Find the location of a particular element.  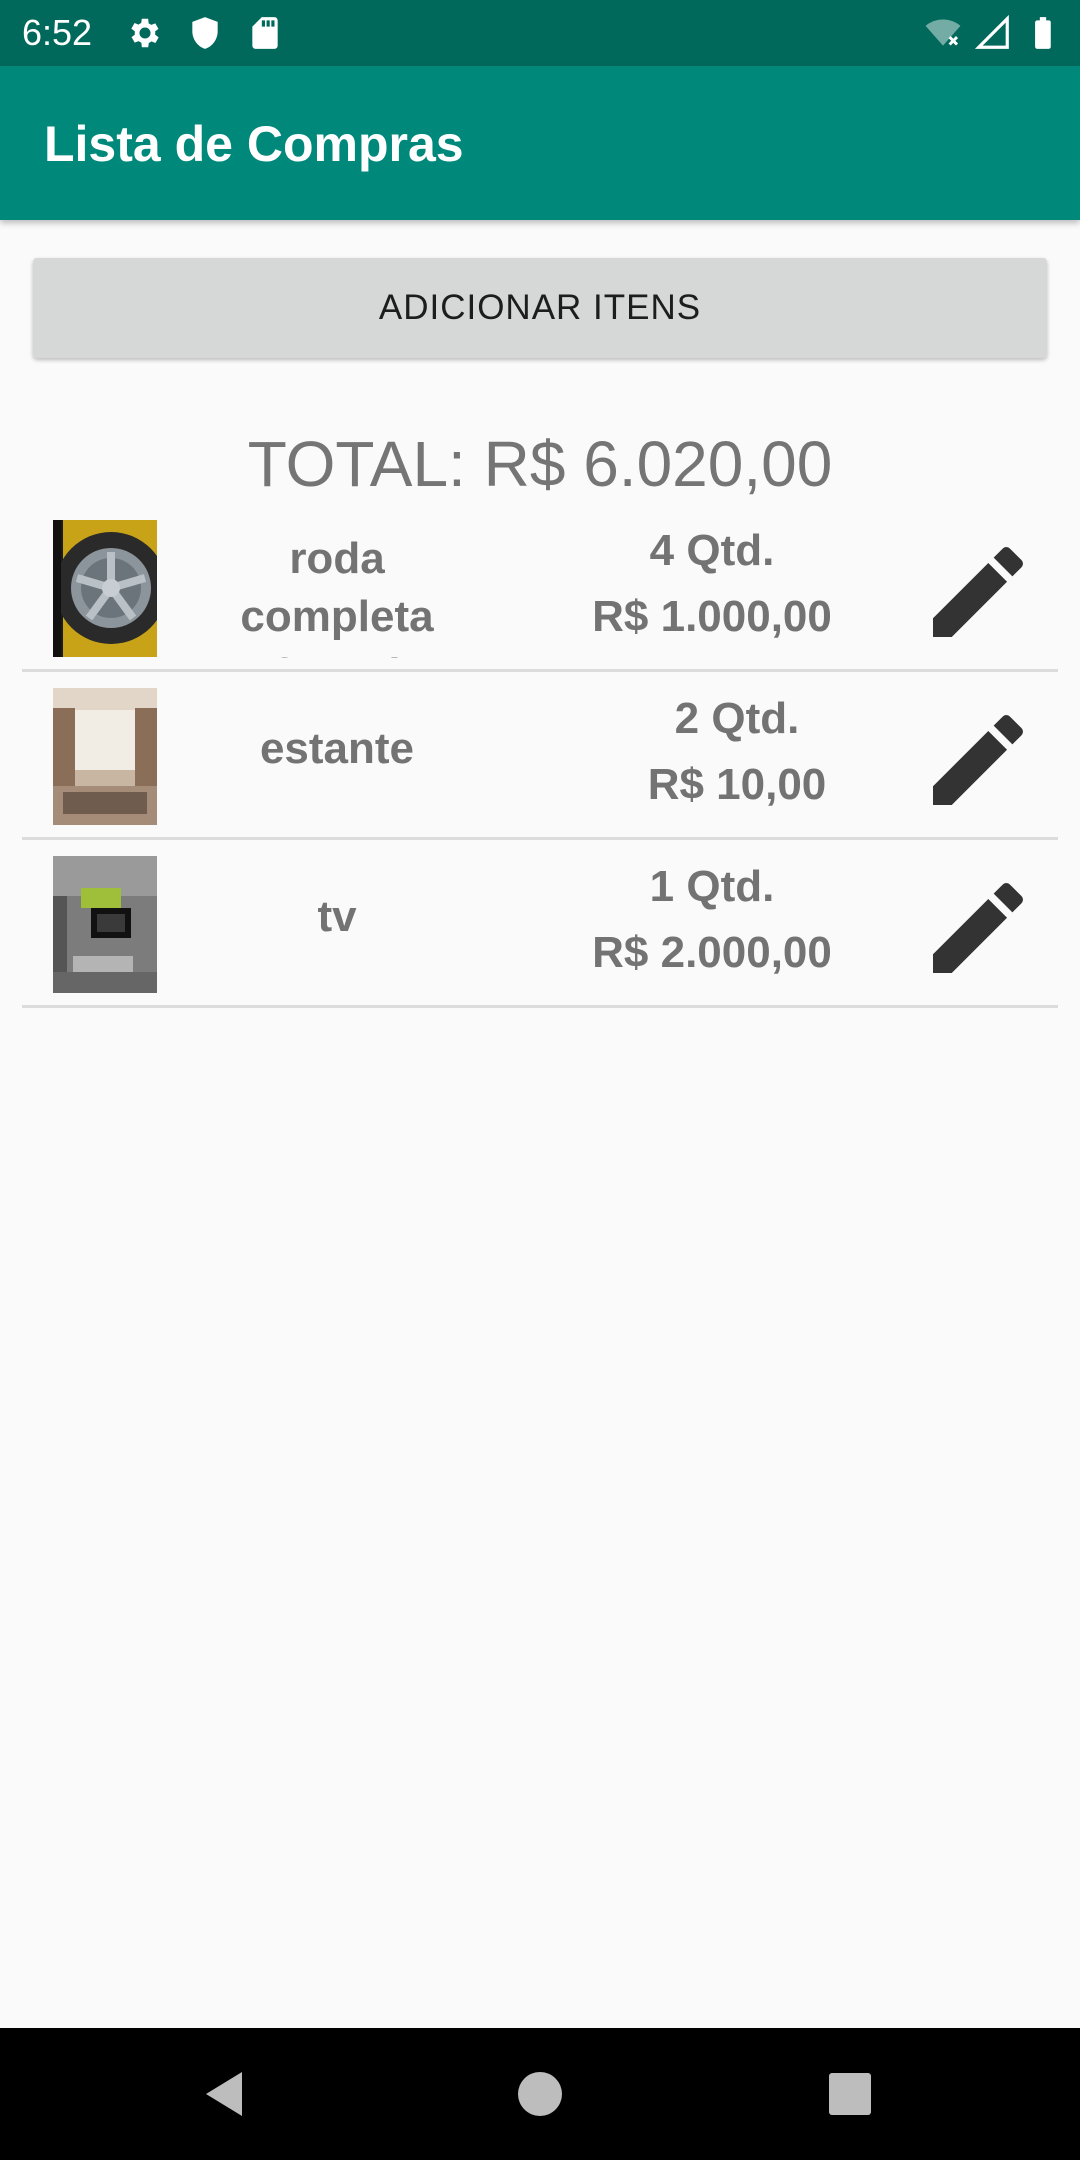

sd-card-icon is located at coordinates (265, 33).